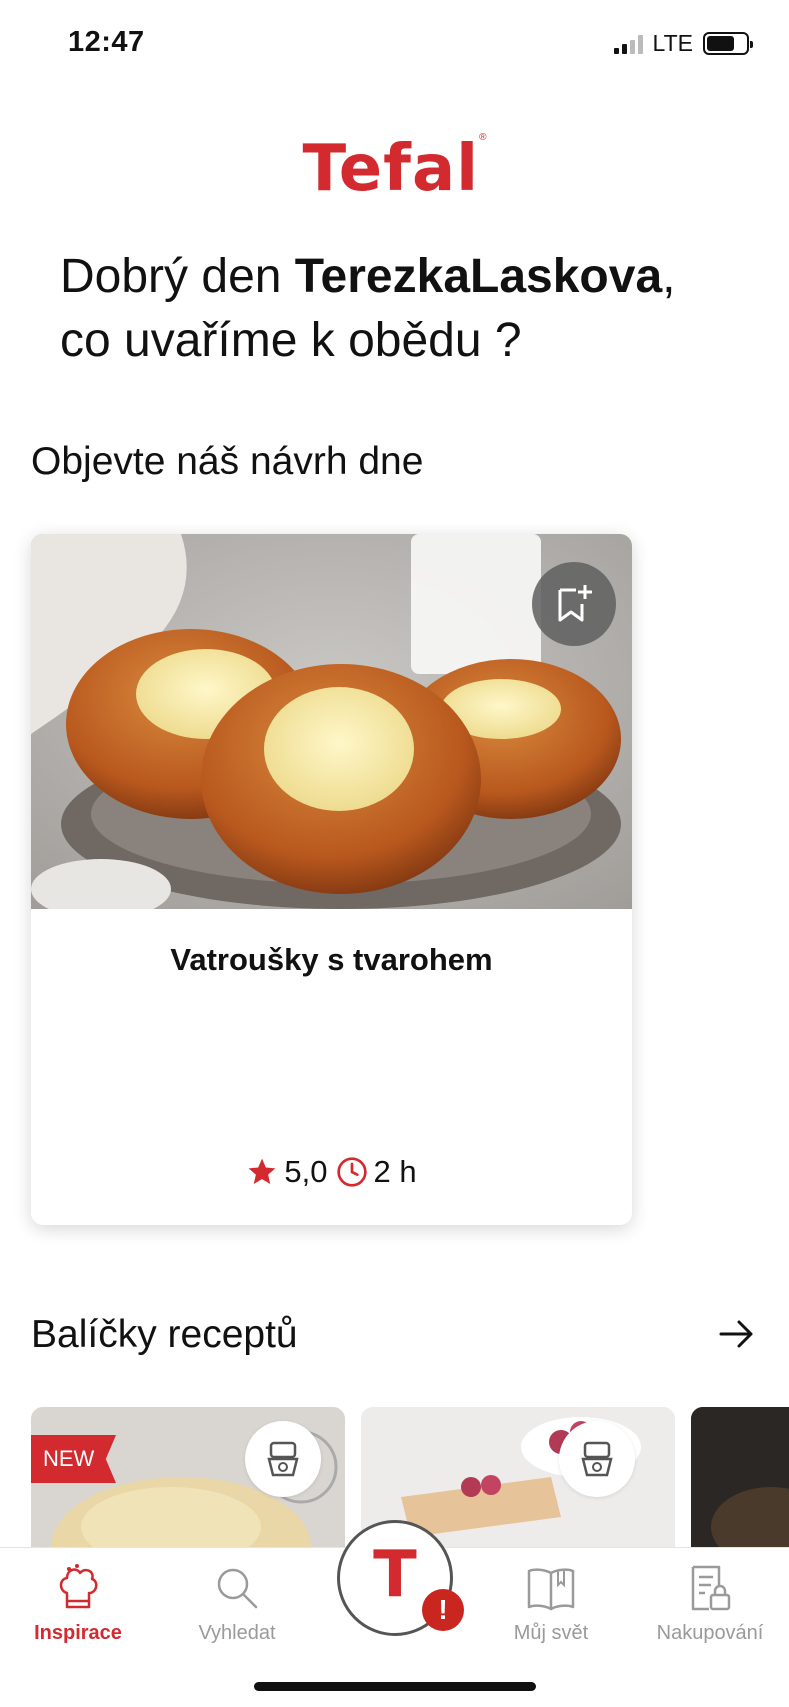 The height and width of the screenshot is (1707, 789). I want to click on tab-nakupovani: Nakupování, so click(710, 1603).